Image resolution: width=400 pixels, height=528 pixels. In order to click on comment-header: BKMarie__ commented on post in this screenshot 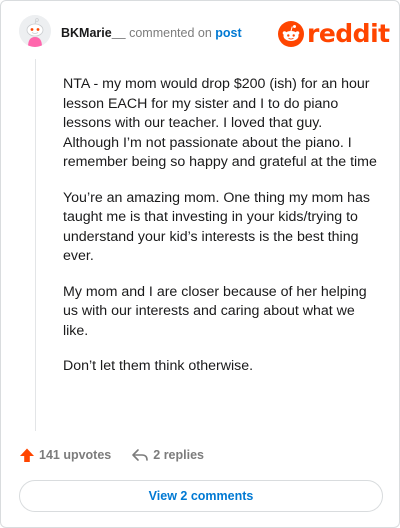, I will do `click(151, 33)`.